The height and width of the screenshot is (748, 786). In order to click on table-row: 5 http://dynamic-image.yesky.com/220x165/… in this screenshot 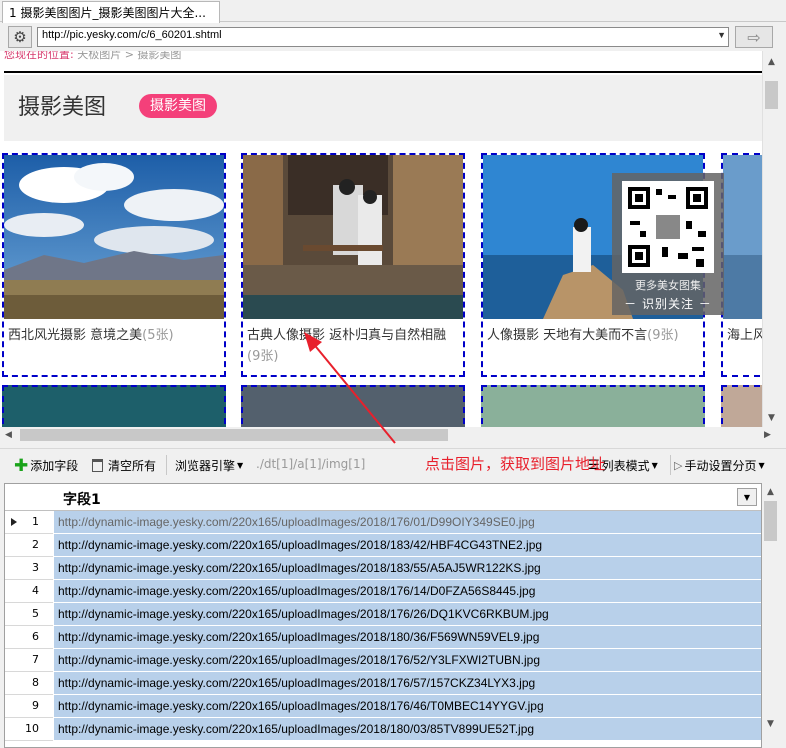, I will do `click(383, 614)`.